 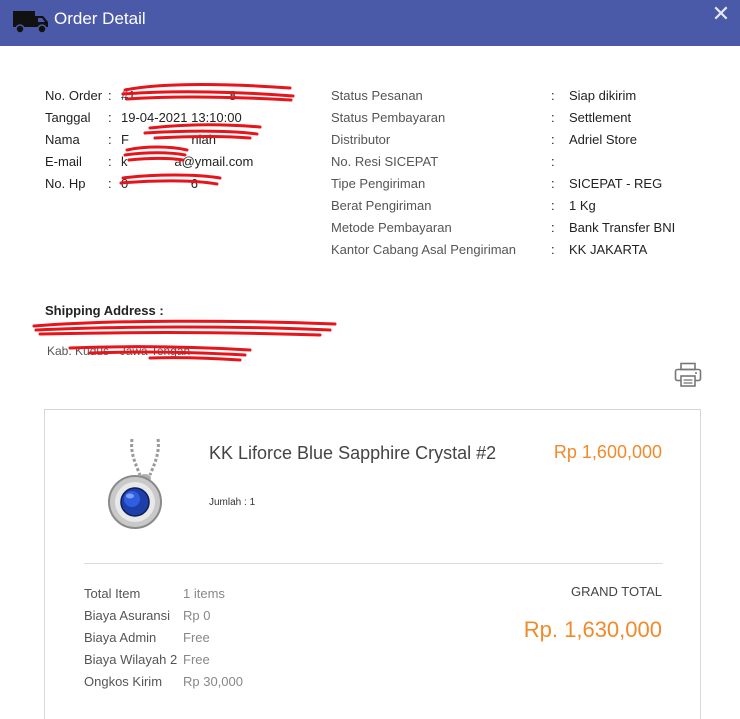 What do you see at coordinates (197, 615) in the screenshot?
I see `summary-value: Rp 0` at bounding box center [197, 615].